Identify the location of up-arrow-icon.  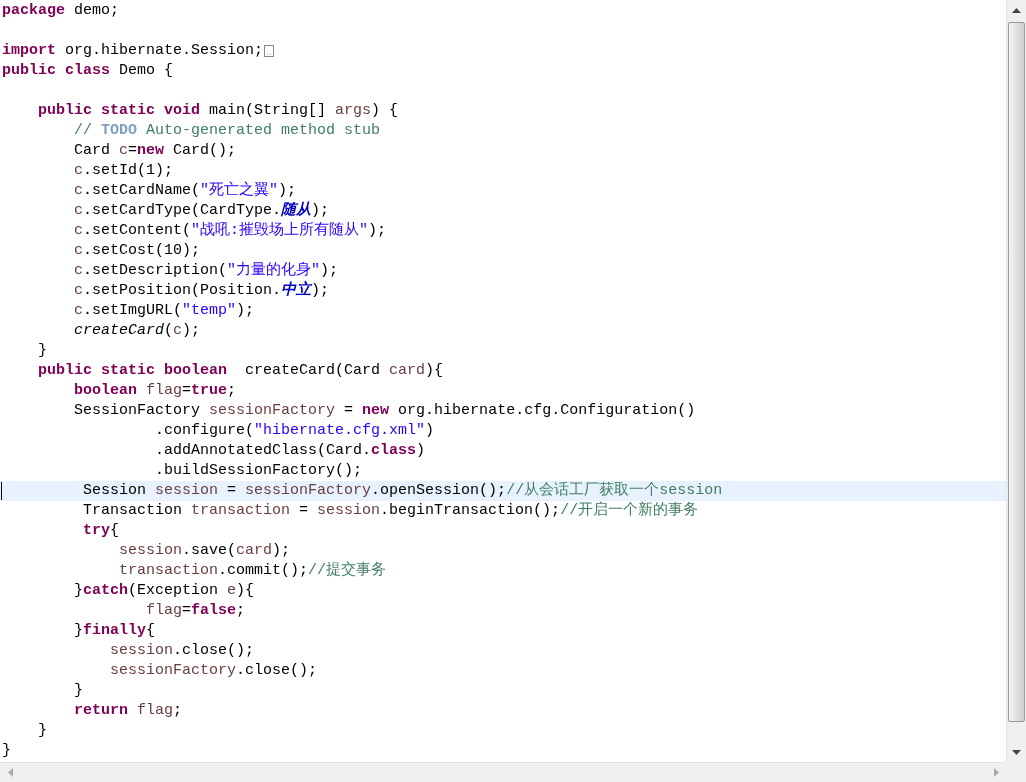
(1016, 10).